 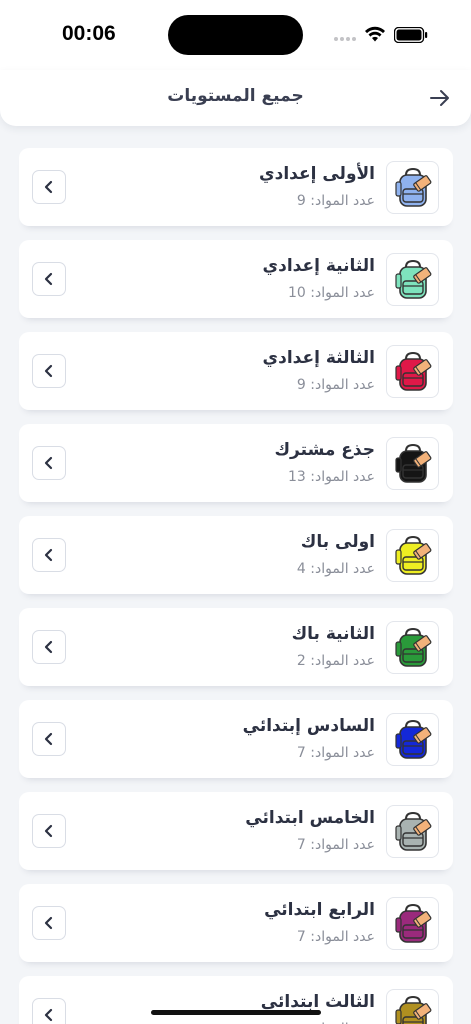 I want to click on app-header: جميع المستويات, so click(x=235, y=98).